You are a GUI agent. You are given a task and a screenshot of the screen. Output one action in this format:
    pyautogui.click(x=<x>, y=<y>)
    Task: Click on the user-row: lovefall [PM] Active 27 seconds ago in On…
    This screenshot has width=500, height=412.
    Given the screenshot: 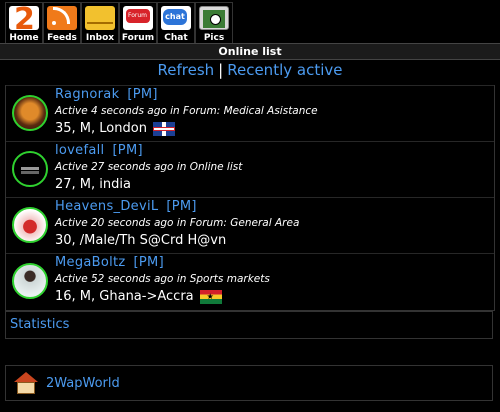 What is the action you would take?
    pyautogui.click(x=250, y=169)
    